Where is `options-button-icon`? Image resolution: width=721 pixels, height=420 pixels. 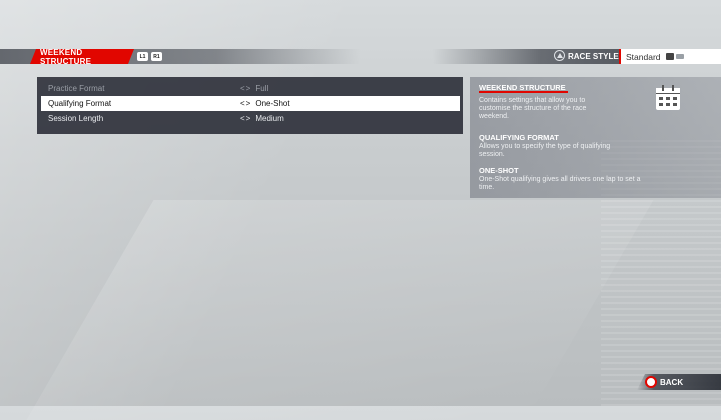
options-button-icon is located at coordinates (675, 56).